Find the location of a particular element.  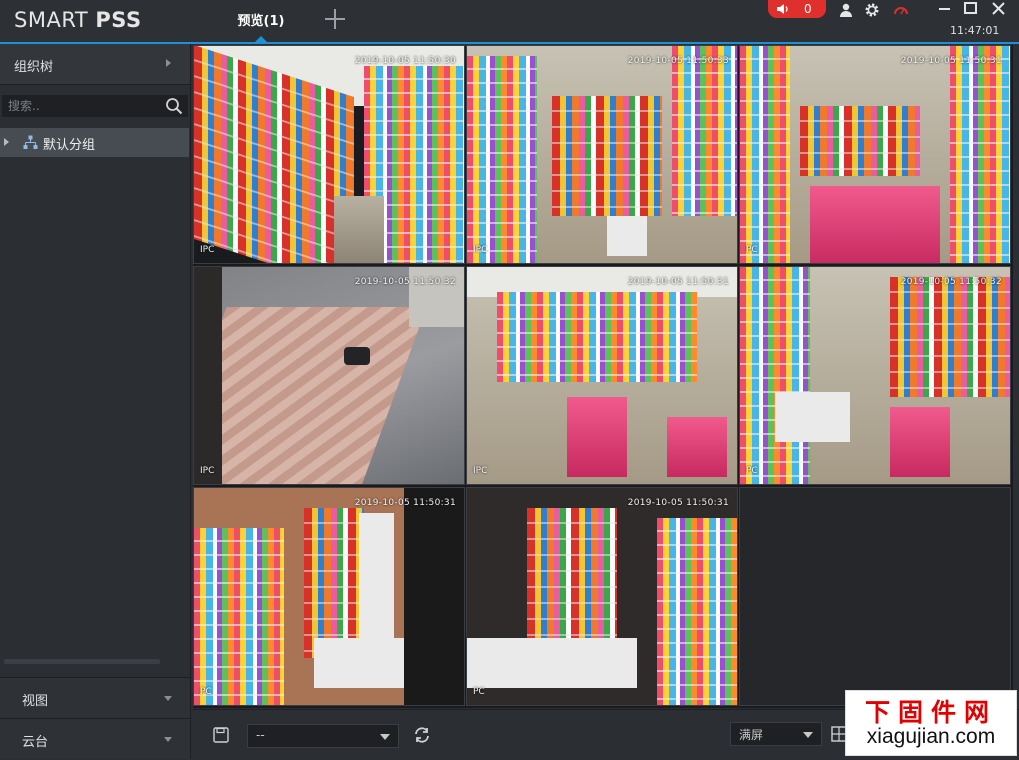

view-select-value: -- is located at coordinates (260, 735).